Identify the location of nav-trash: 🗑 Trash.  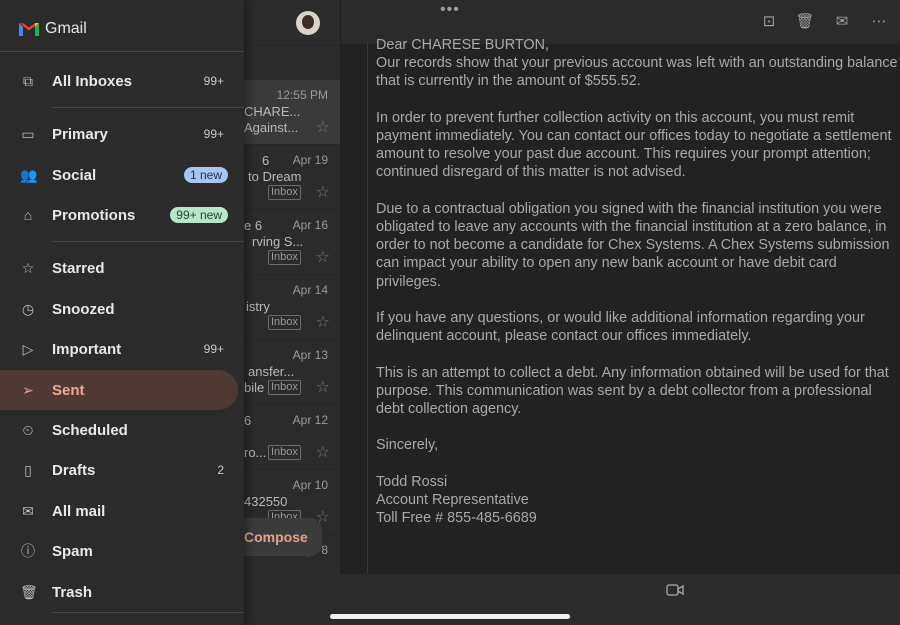
(119, 592).